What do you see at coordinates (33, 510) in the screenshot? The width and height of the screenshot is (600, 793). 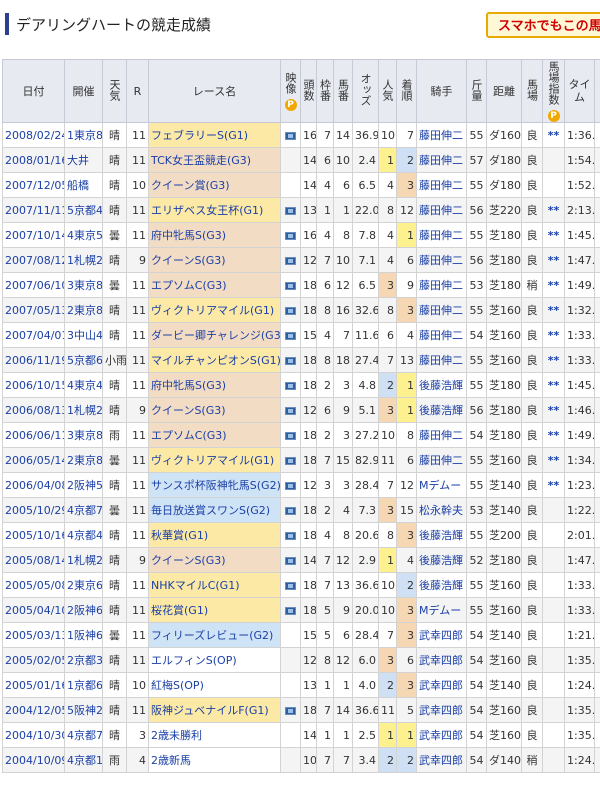 I see `date-link: 2005/10/29` at bounding box center [33, 510].